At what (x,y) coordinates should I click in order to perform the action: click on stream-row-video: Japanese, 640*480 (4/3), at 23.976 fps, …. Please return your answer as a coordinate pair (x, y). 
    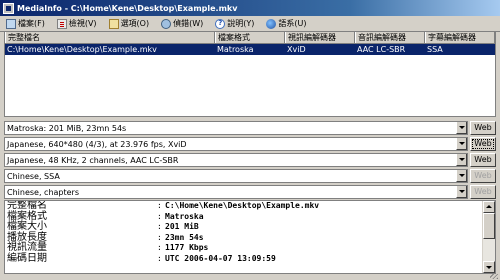
    Looking at the image, I should click on (250, 144).